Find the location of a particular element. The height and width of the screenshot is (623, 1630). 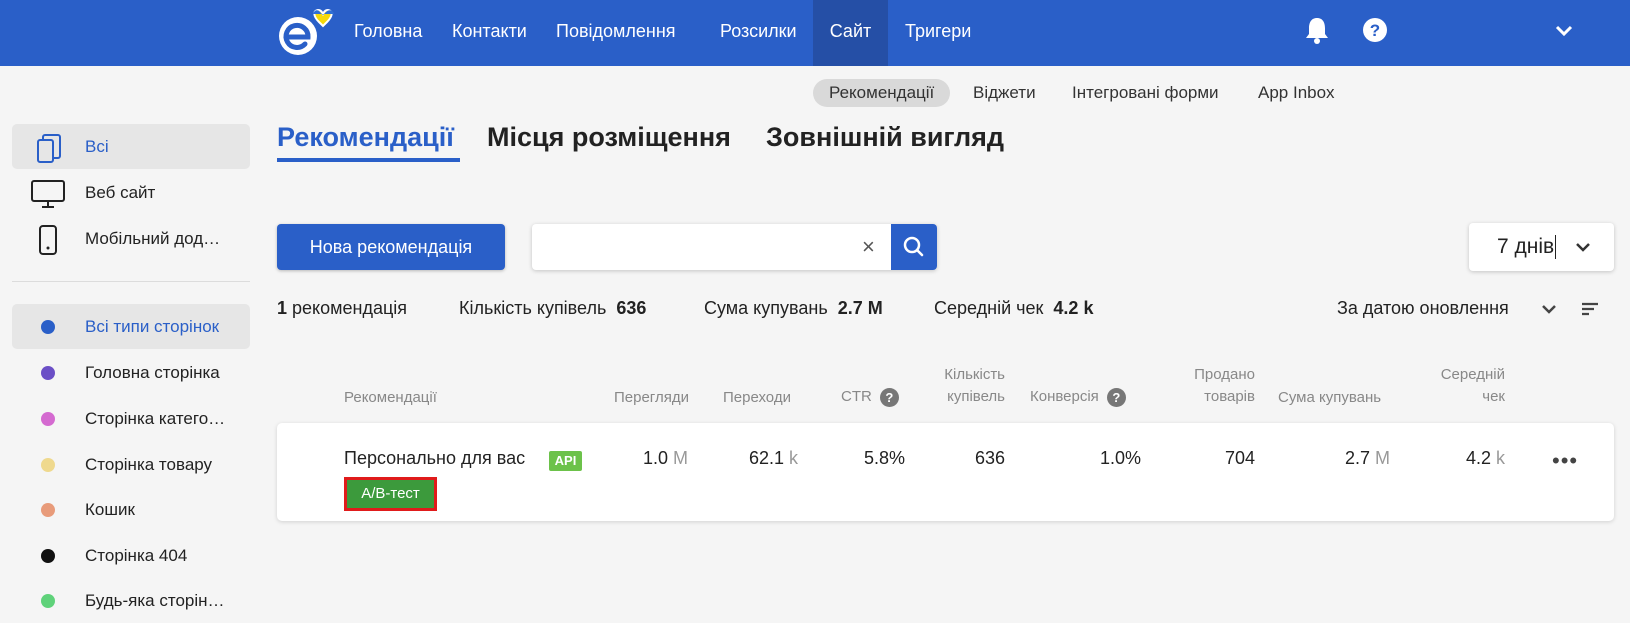

nav-home: Головна is located at coordinates (388, 33).